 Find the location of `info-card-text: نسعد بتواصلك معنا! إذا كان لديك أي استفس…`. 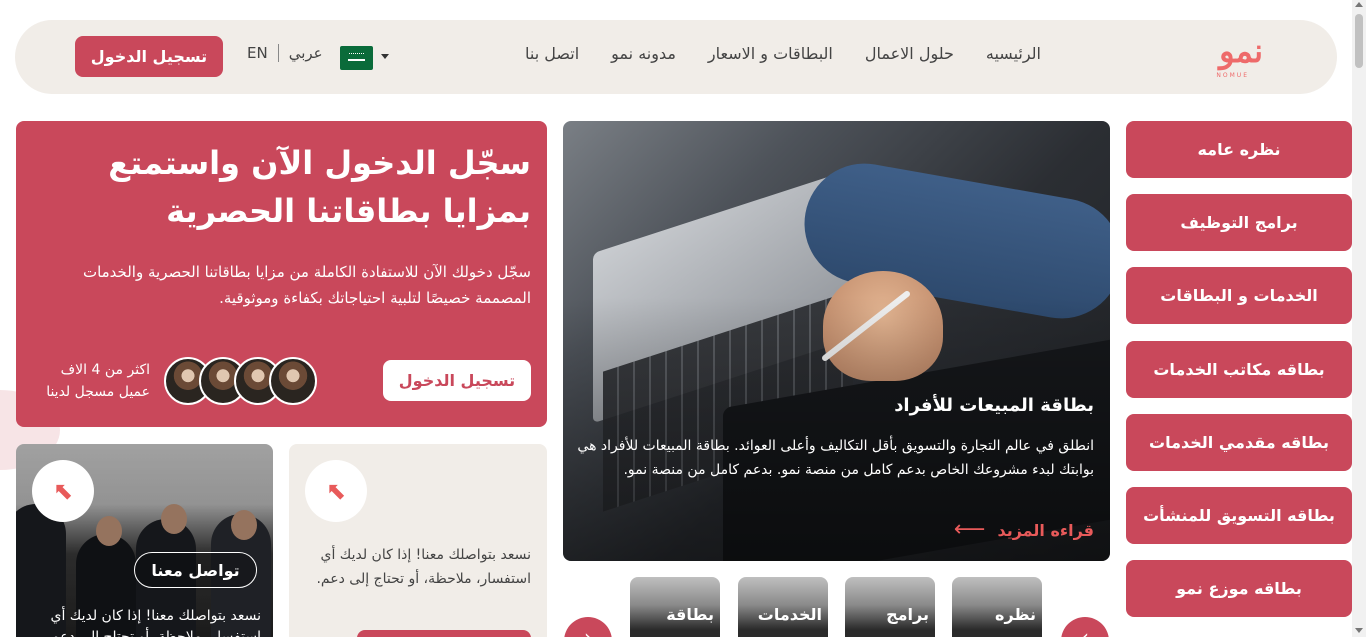

info-card-text: نسعد بتواصلك معنا! إذا كان لديك أي استفس… is located at coordinates (423, 567).